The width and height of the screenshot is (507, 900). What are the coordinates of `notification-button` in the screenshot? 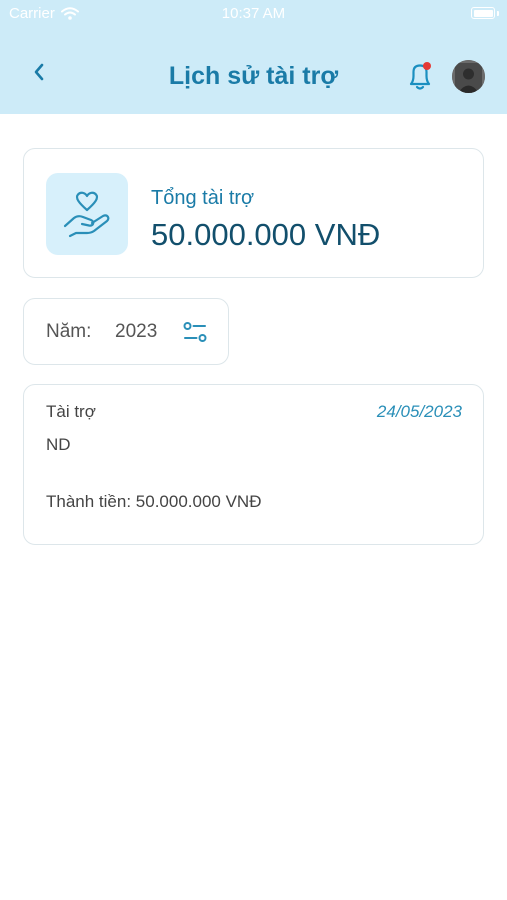 It's located at (421, 76).